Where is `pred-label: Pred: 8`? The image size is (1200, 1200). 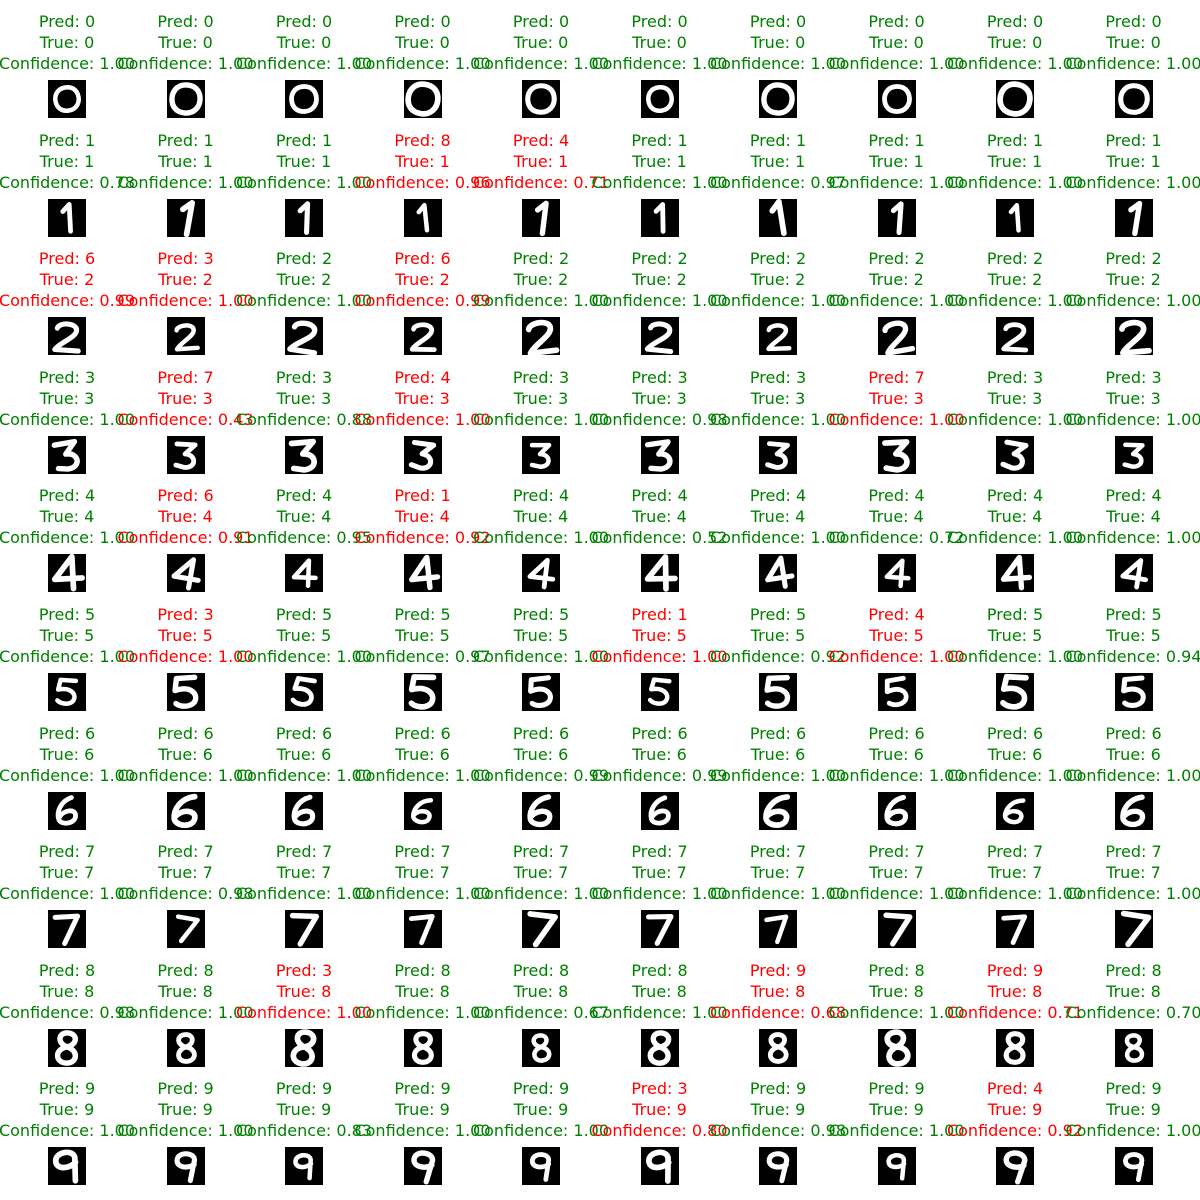 pred-label: Pred: 8 is located at coordinates (67, 970).